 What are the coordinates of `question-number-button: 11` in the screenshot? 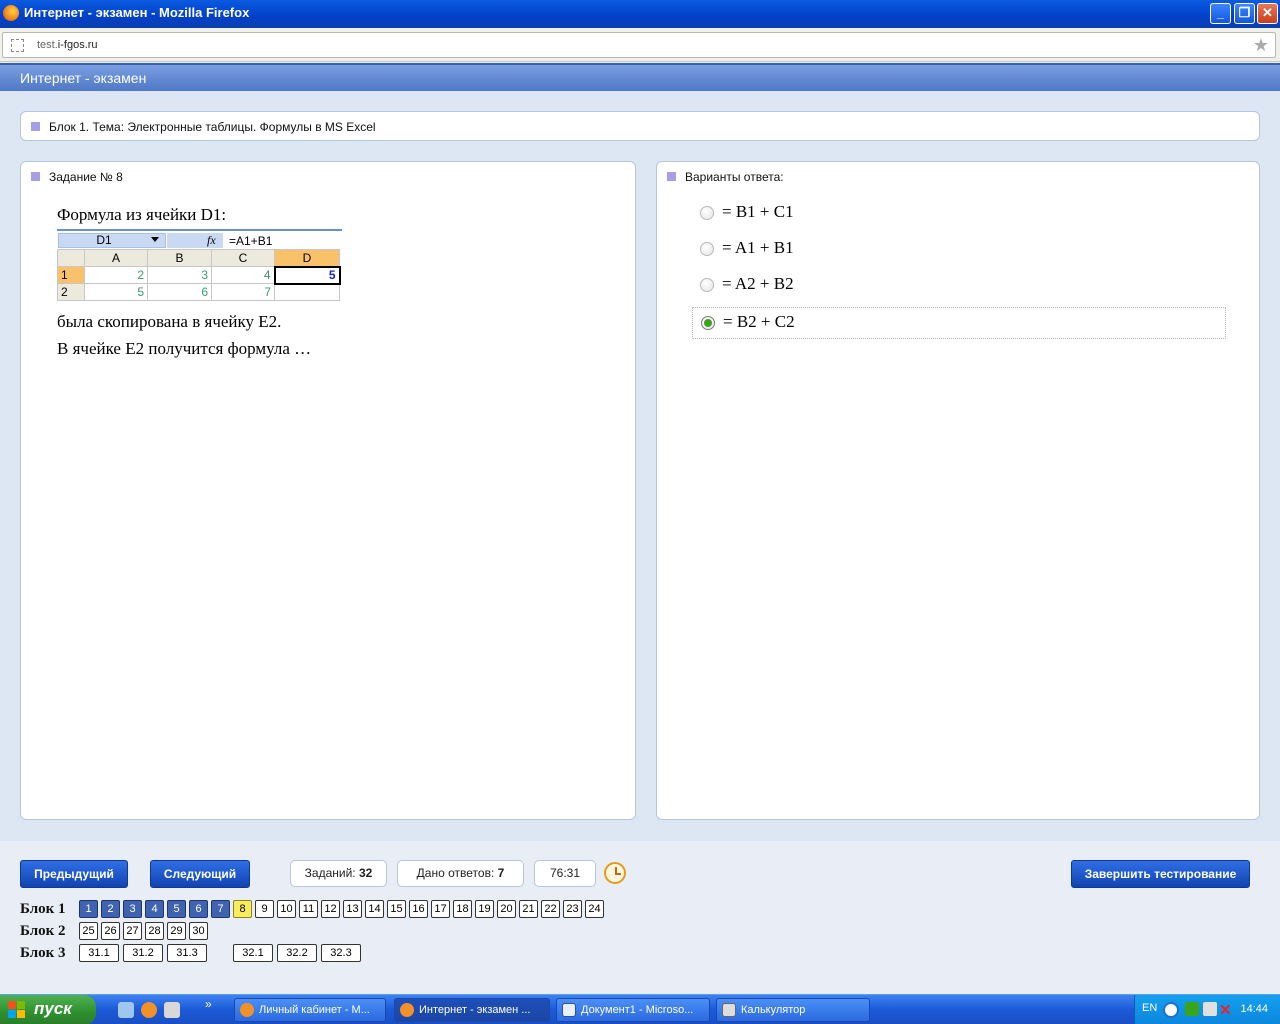 It's located at (308, 909).